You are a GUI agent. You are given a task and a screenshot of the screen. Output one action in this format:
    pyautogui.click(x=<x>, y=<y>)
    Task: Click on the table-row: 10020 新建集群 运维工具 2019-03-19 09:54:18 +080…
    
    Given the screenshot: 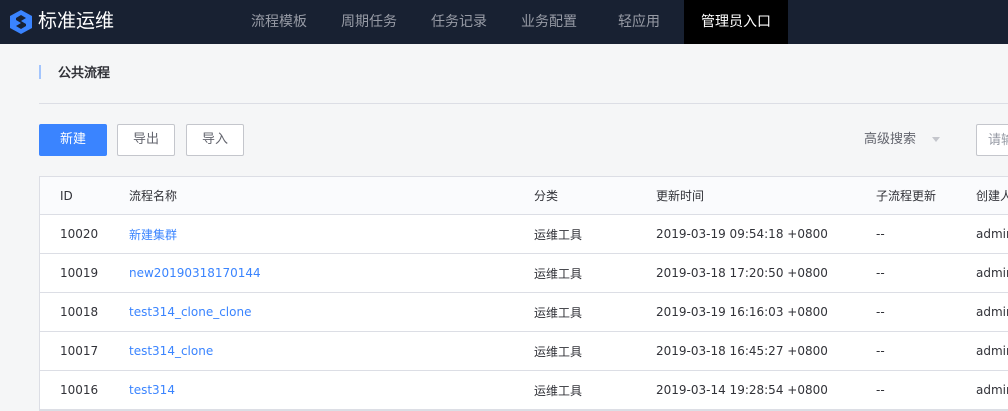 What is the action you would take?
    pyautogui.click(x=524, y=234)
    